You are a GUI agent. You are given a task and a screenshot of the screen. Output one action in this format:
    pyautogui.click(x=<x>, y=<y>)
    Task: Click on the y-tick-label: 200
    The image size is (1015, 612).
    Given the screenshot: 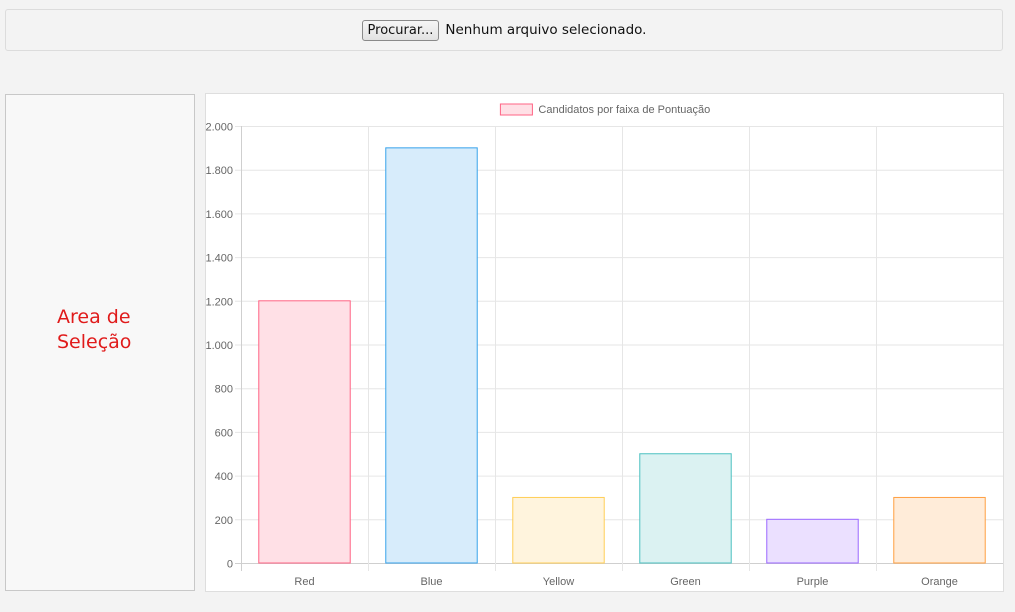 What is the action you would take?
    pyautogui.click(x=224, y=521)
    